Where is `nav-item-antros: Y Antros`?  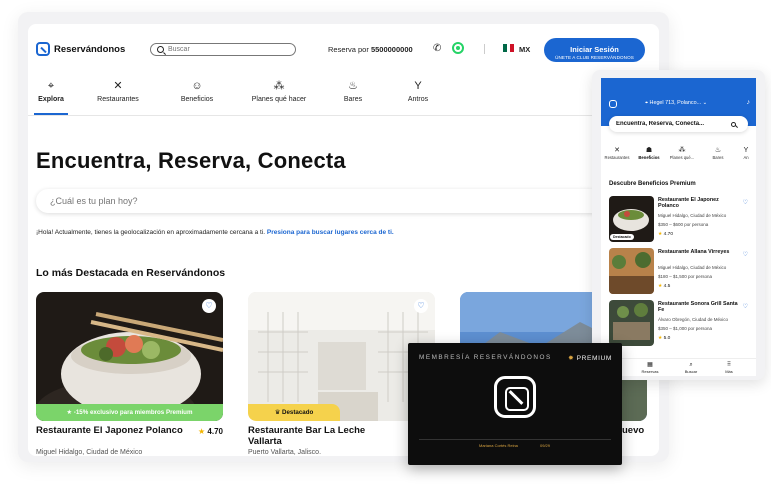 nav-item-antros: Y Antros is located at coordinates (418, 96).